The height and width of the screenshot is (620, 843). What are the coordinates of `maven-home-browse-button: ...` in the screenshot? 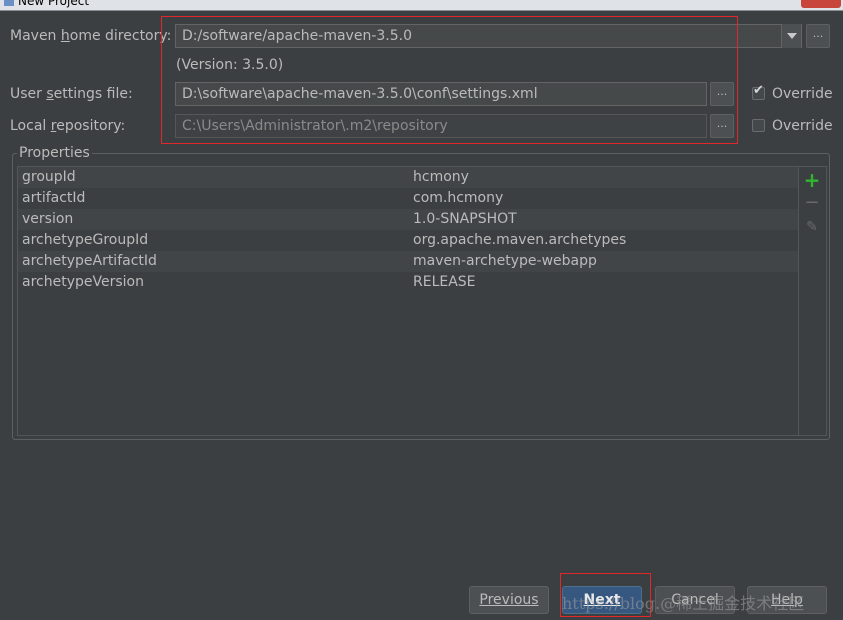 It's located at (818, 36).